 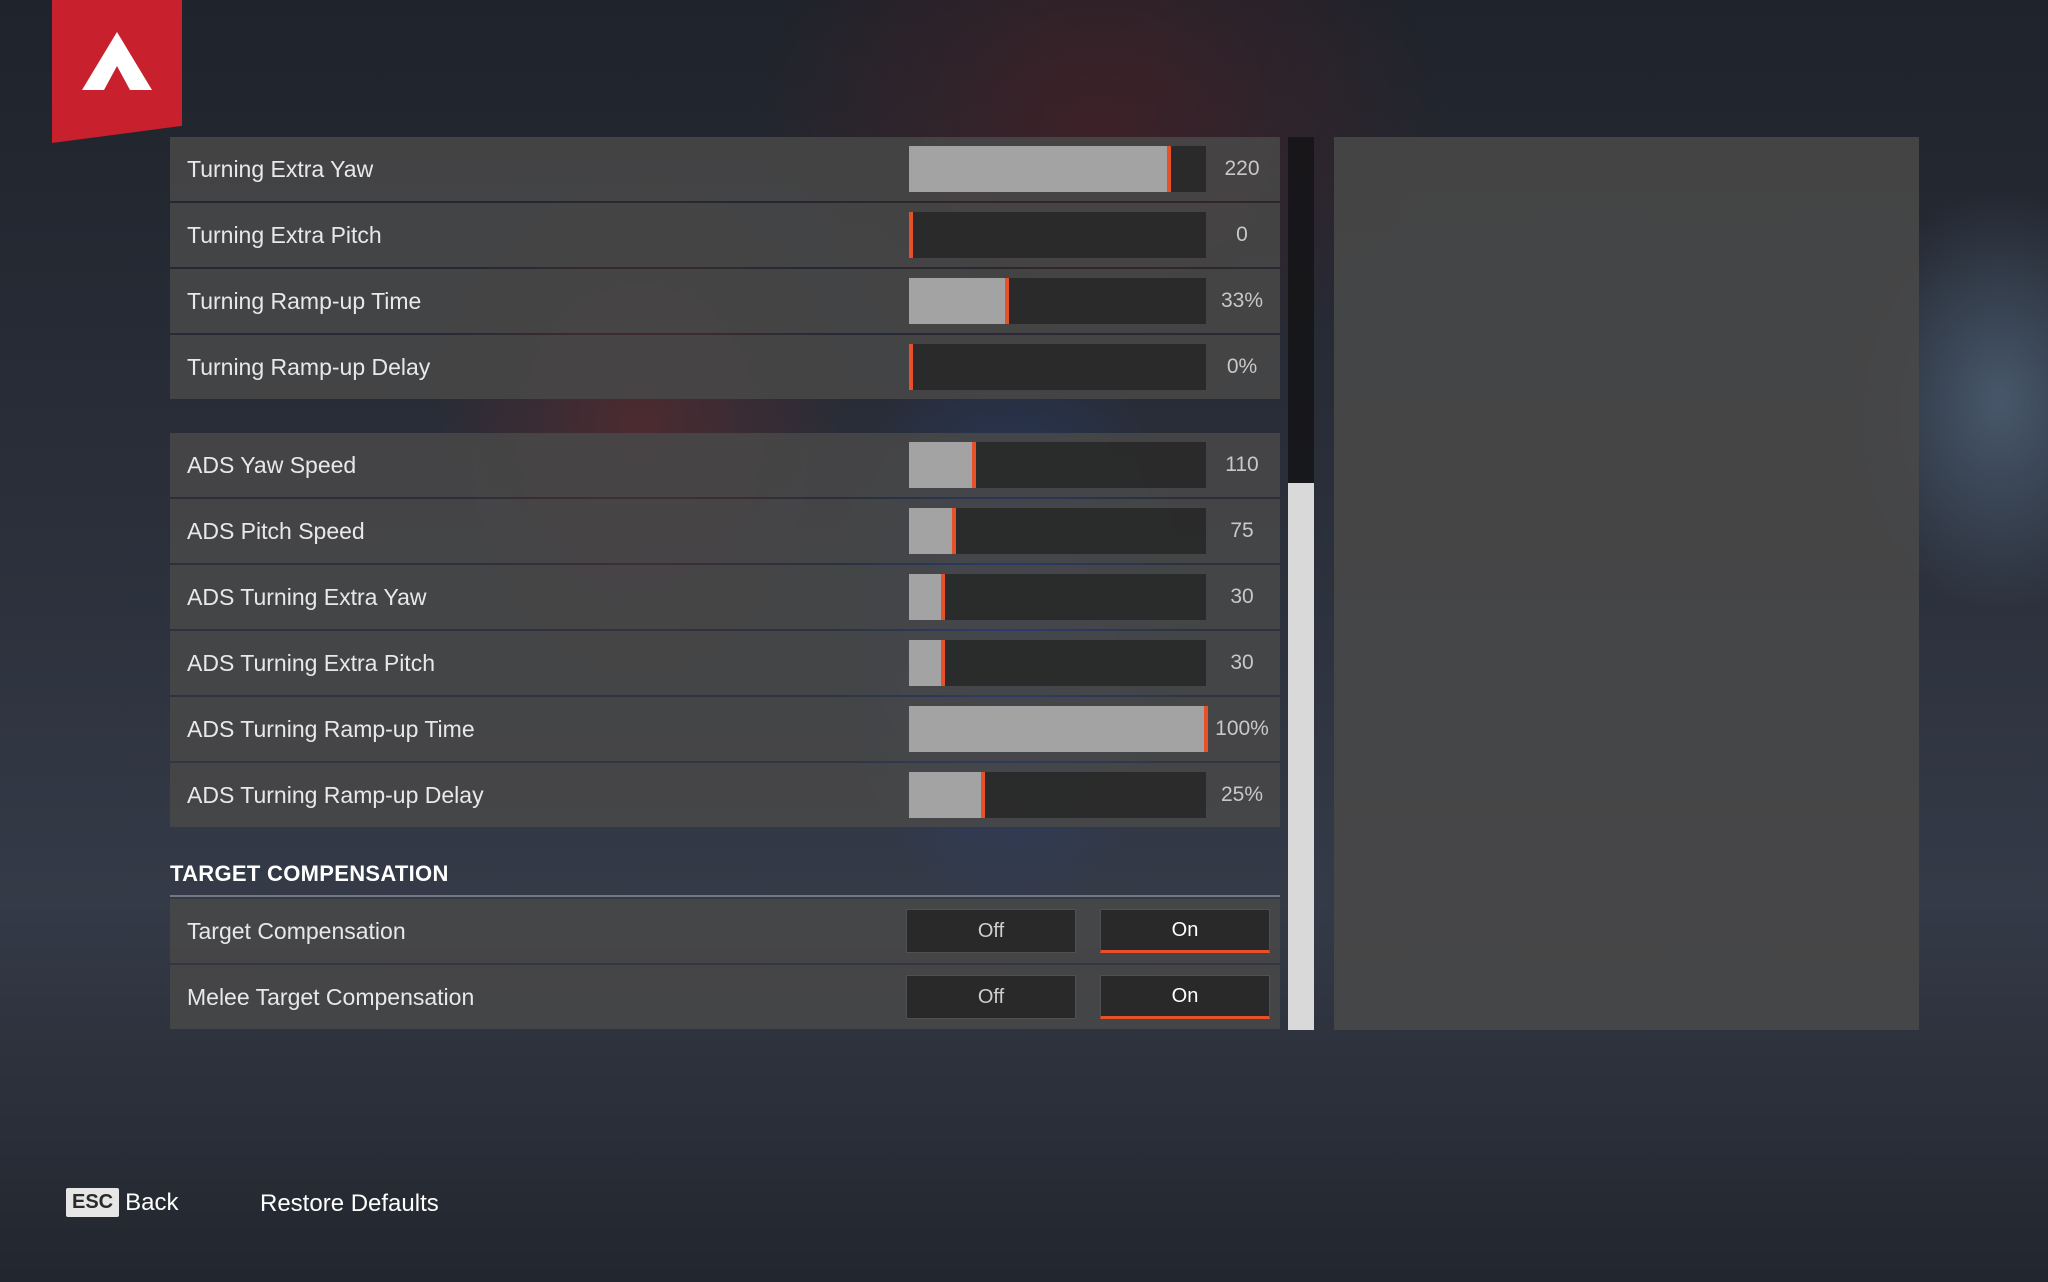 What do you see at coordinates (725, 531) in the screenshot?
I see `slider-row: ADS Pitch Speed 75` at bounding box center [725, 531].